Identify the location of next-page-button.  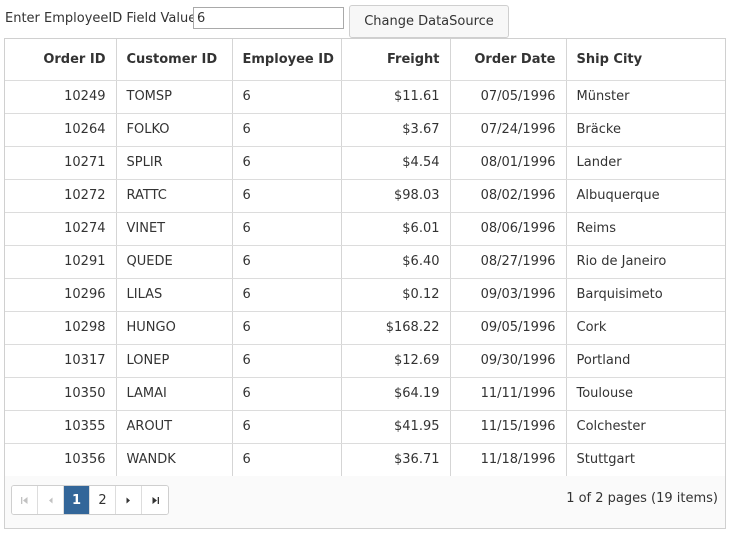
(129, 500).